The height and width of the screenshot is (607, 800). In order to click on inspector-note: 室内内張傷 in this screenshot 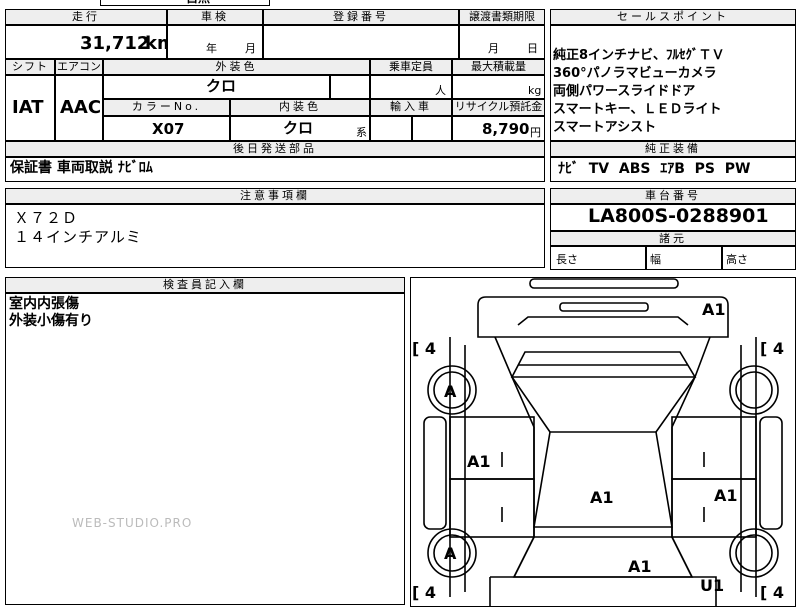, I will do `click(44, 304)`.